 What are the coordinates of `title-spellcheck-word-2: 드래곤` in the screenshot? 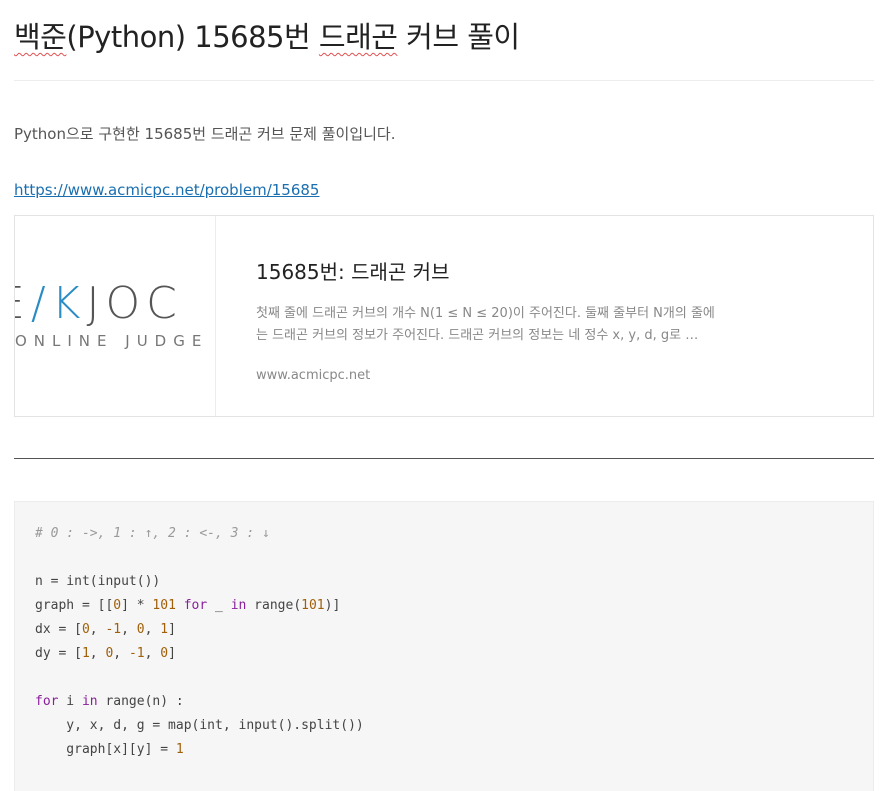 It's located at (358, 37).